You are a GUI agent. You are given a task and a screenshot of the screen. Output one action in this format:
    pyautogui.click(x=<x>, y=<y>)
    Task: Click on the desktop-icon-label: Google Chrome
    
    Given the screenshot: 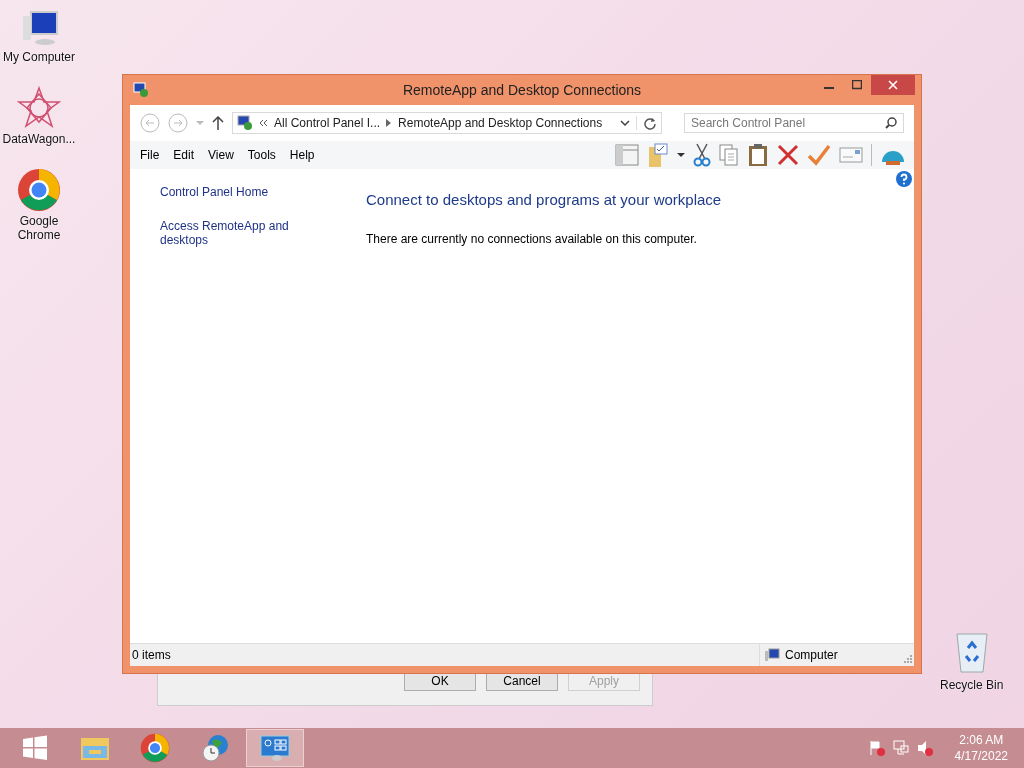 What is the action you would take?
    pyautogui.click(x=39, y=228)
    